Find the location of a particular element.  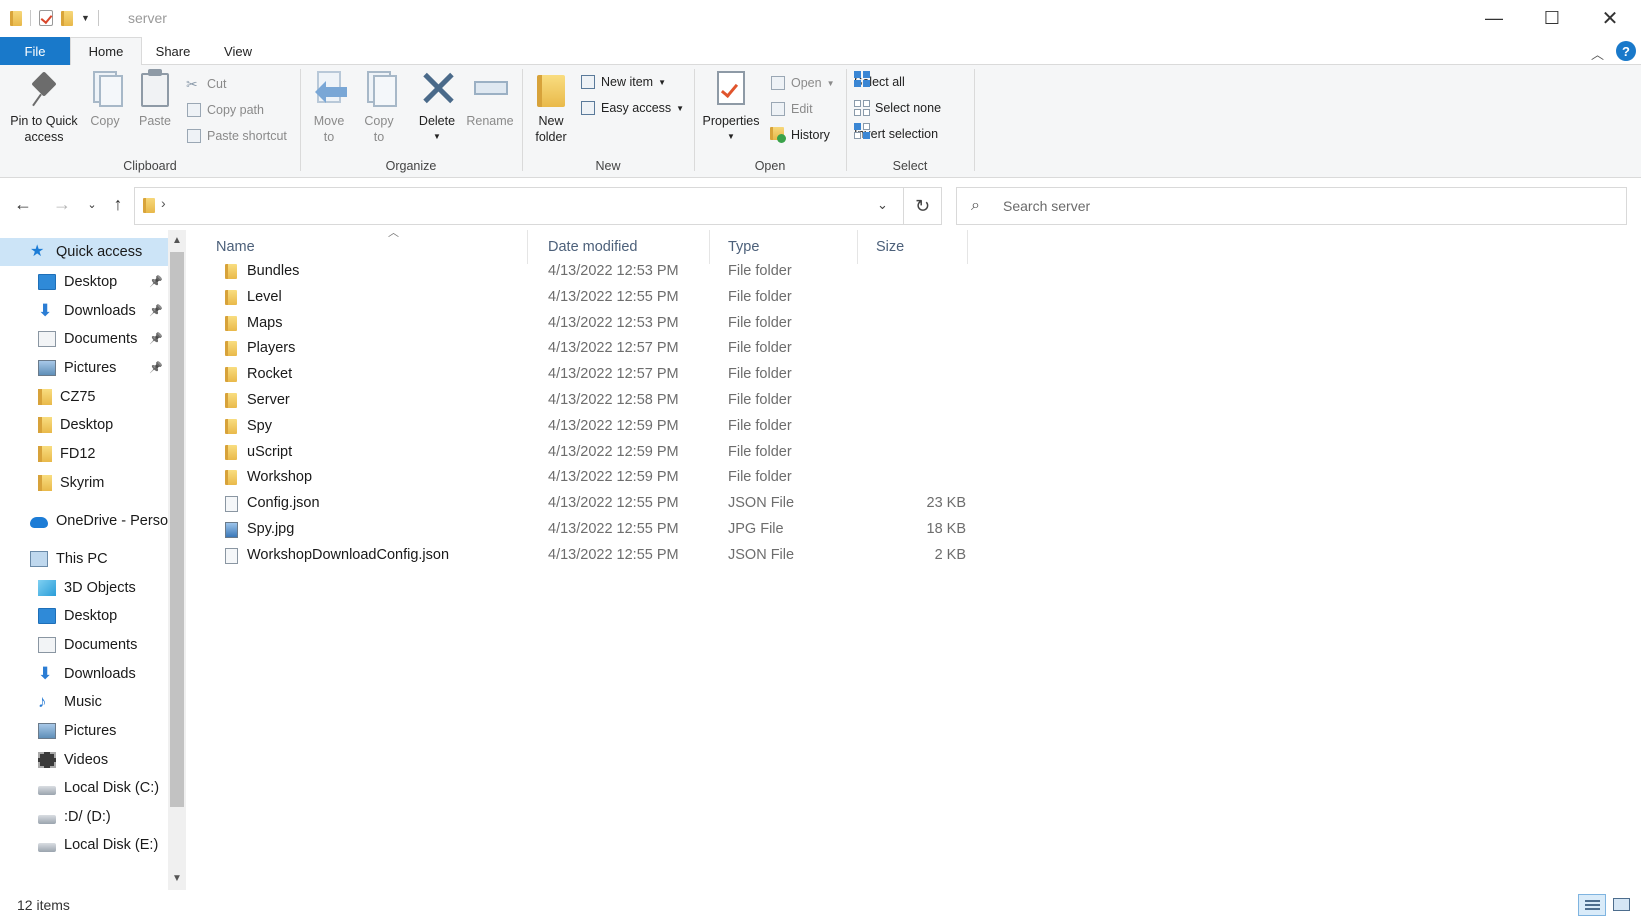

search-icon: ⌕ is located at coordinates (975, 205).